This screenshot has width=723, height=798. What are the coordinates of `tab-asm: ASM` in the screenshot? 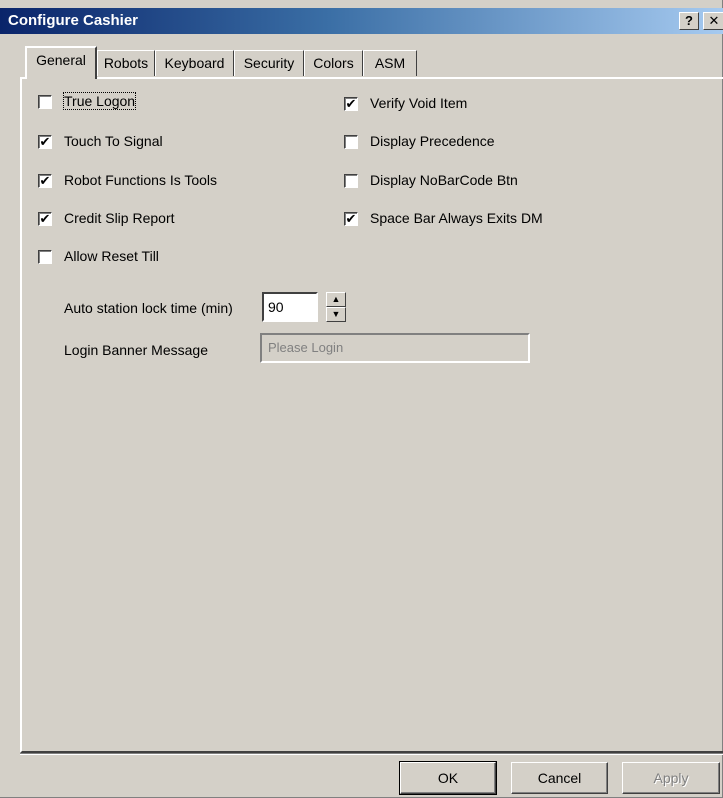 It's located at (390, 63).